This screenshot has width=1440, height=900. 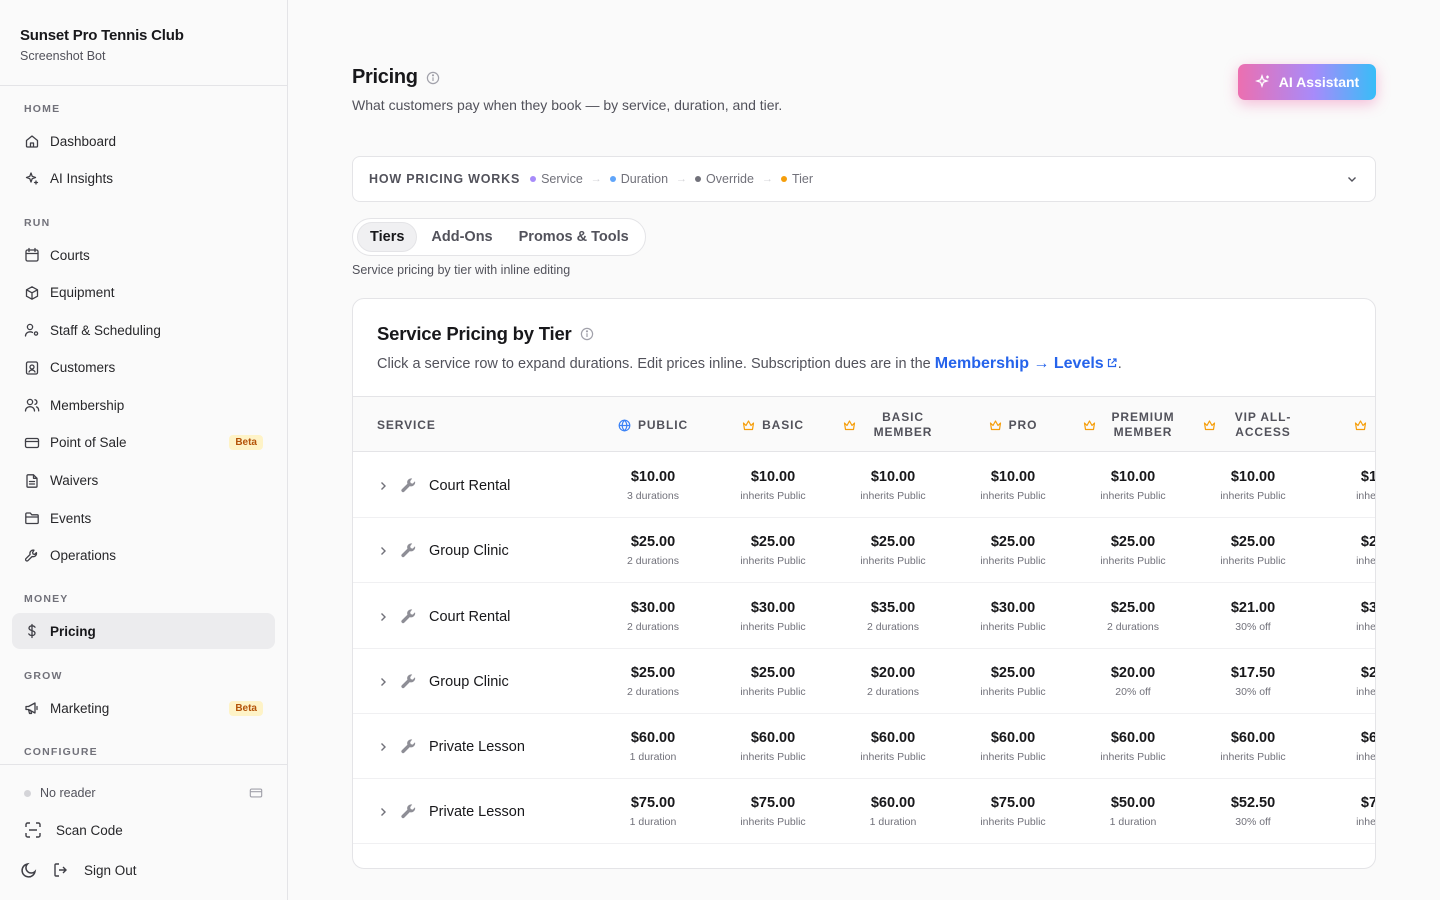 What do you see at coordinates (574, 237) in the screenshot?
I see `tab-promos-tools: Promos & Tools` at bounding box center [574, 237].